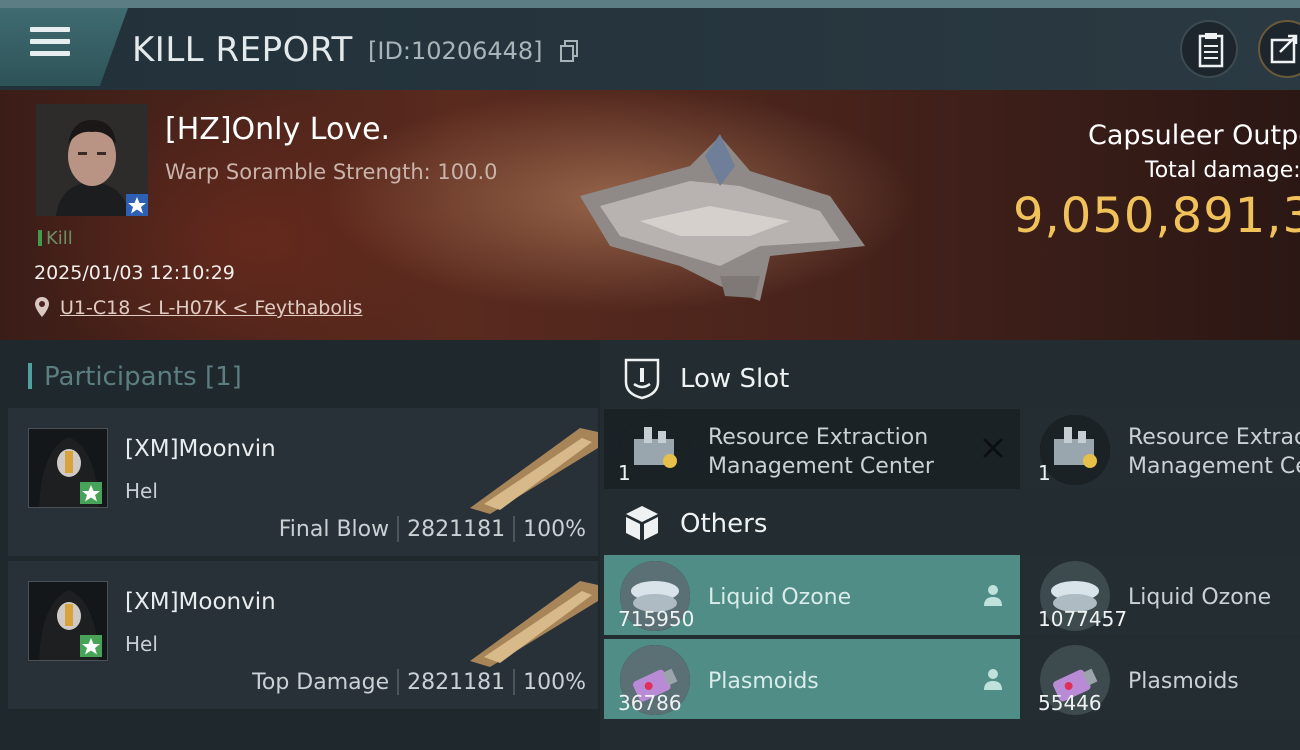 This screenshot has width=1300, height=750. I want to click on total-damage-value: 9,050,891,32, so click(1156, 216).